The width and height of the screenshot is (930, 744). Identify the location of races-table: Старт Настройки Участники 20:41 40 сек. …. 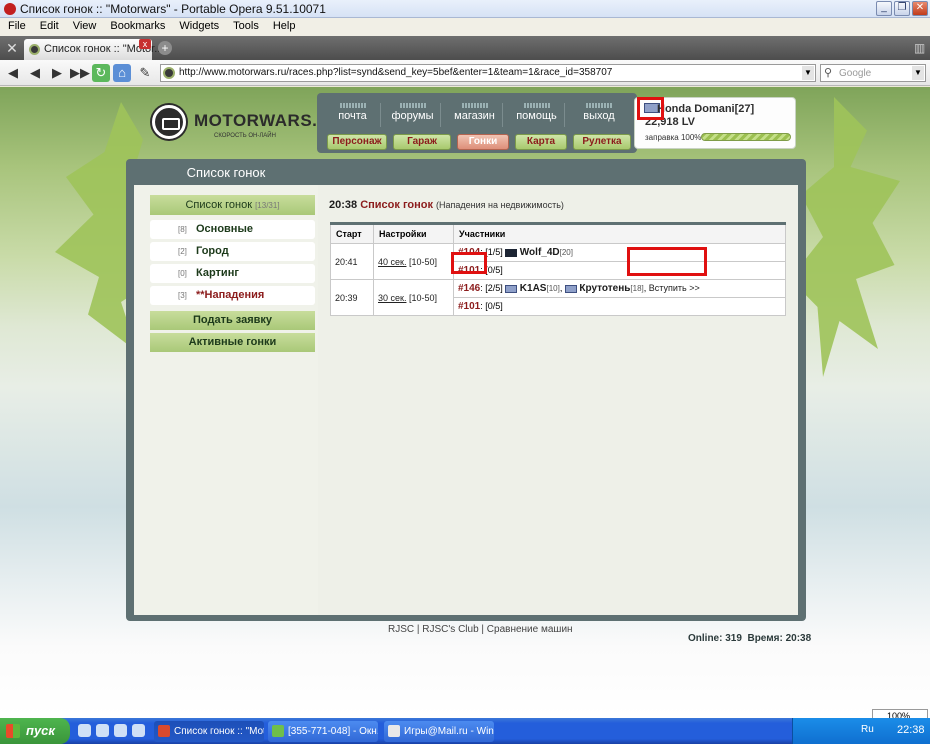
(558, 269).